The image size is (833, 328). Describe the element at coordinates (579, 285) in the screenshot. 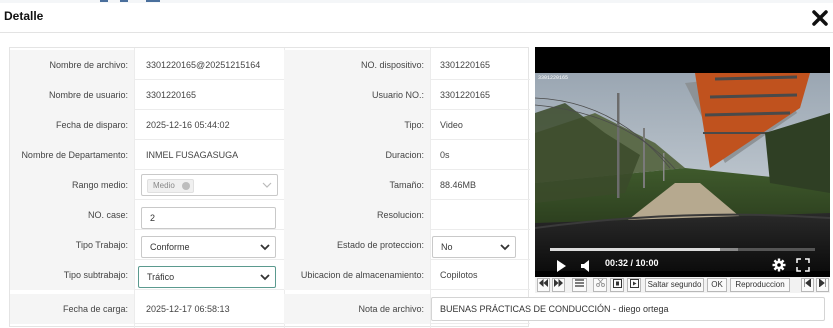

I see `list-icon` at that location.